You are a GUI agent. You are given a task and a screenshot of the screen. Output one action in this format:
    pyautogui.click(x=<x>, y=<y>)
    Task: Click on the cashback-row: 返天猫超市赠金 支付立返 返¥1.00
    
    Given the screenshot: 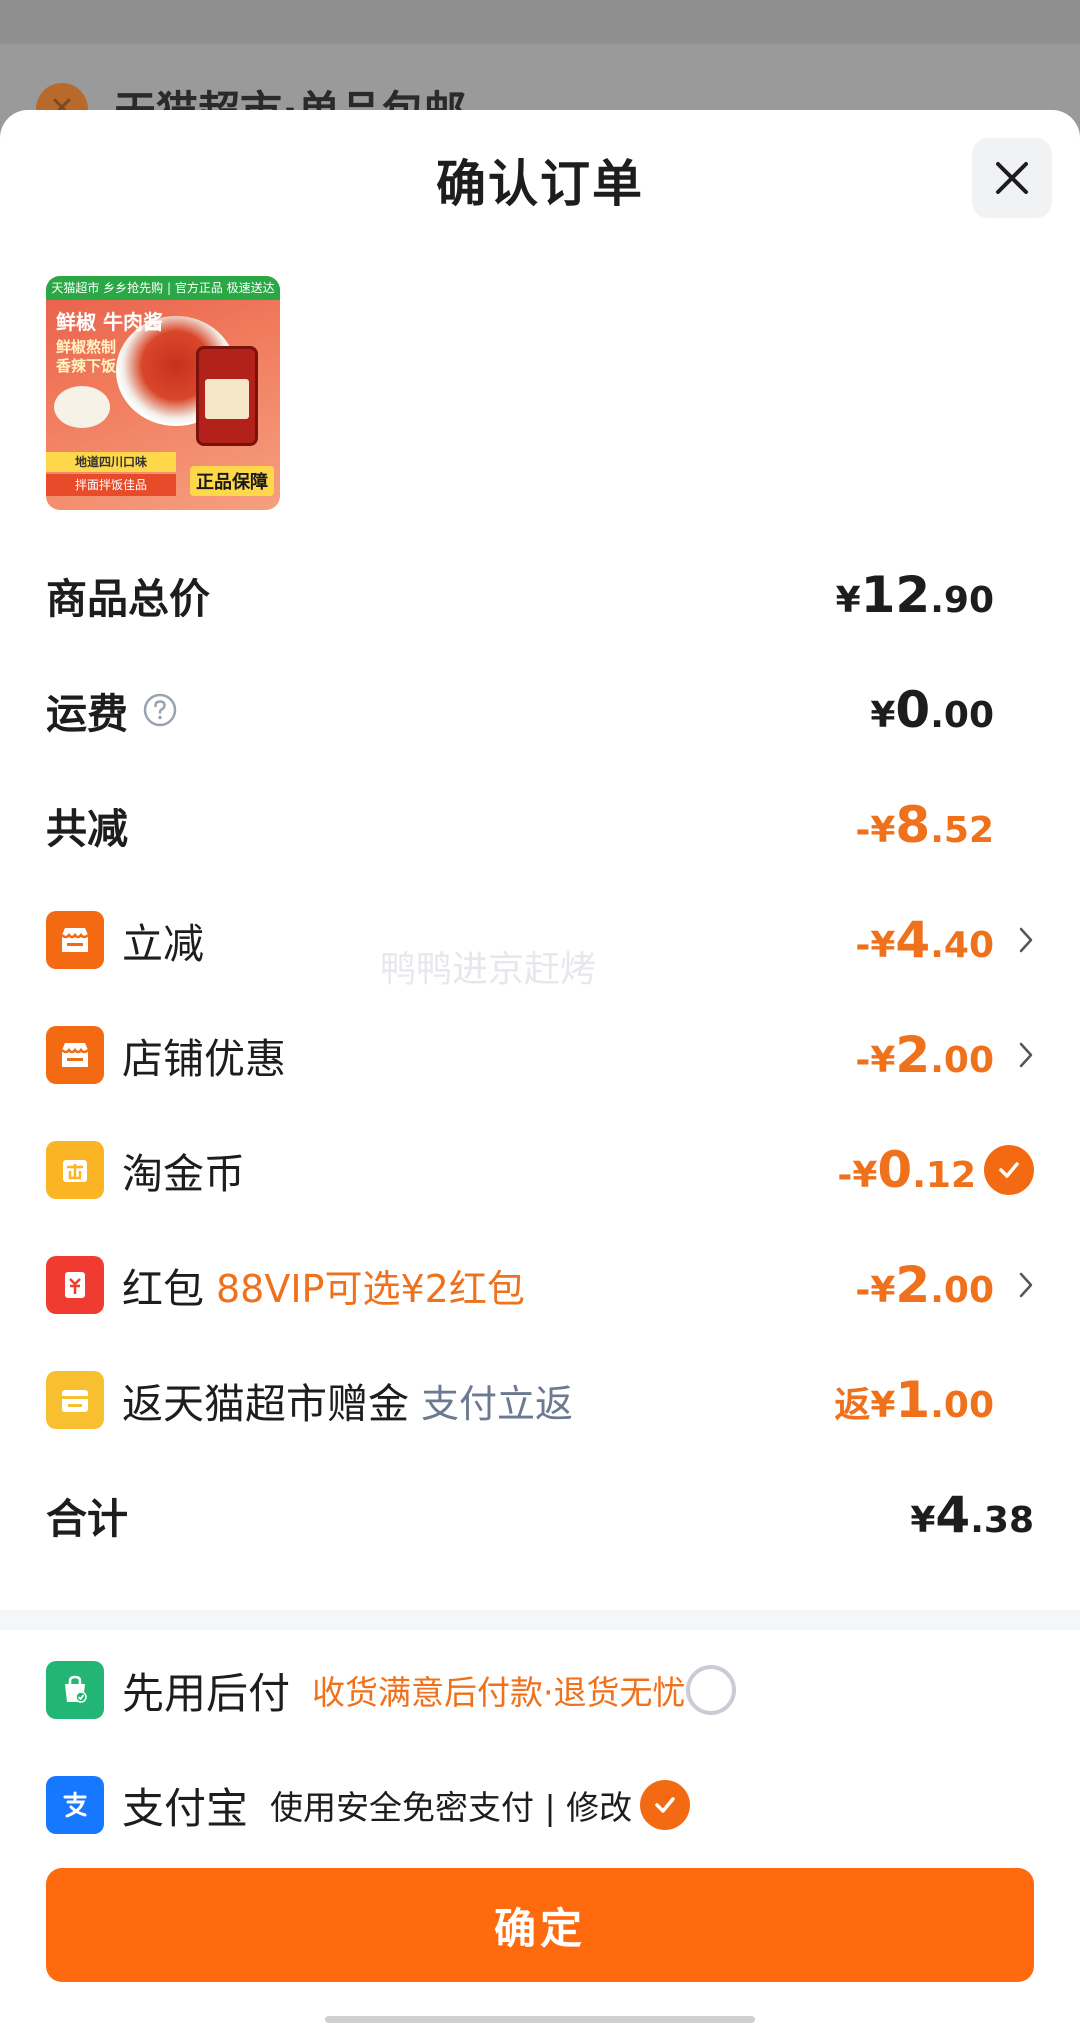 What is the action you would take?
    pyautogui.click(x=540, y=1400)
    